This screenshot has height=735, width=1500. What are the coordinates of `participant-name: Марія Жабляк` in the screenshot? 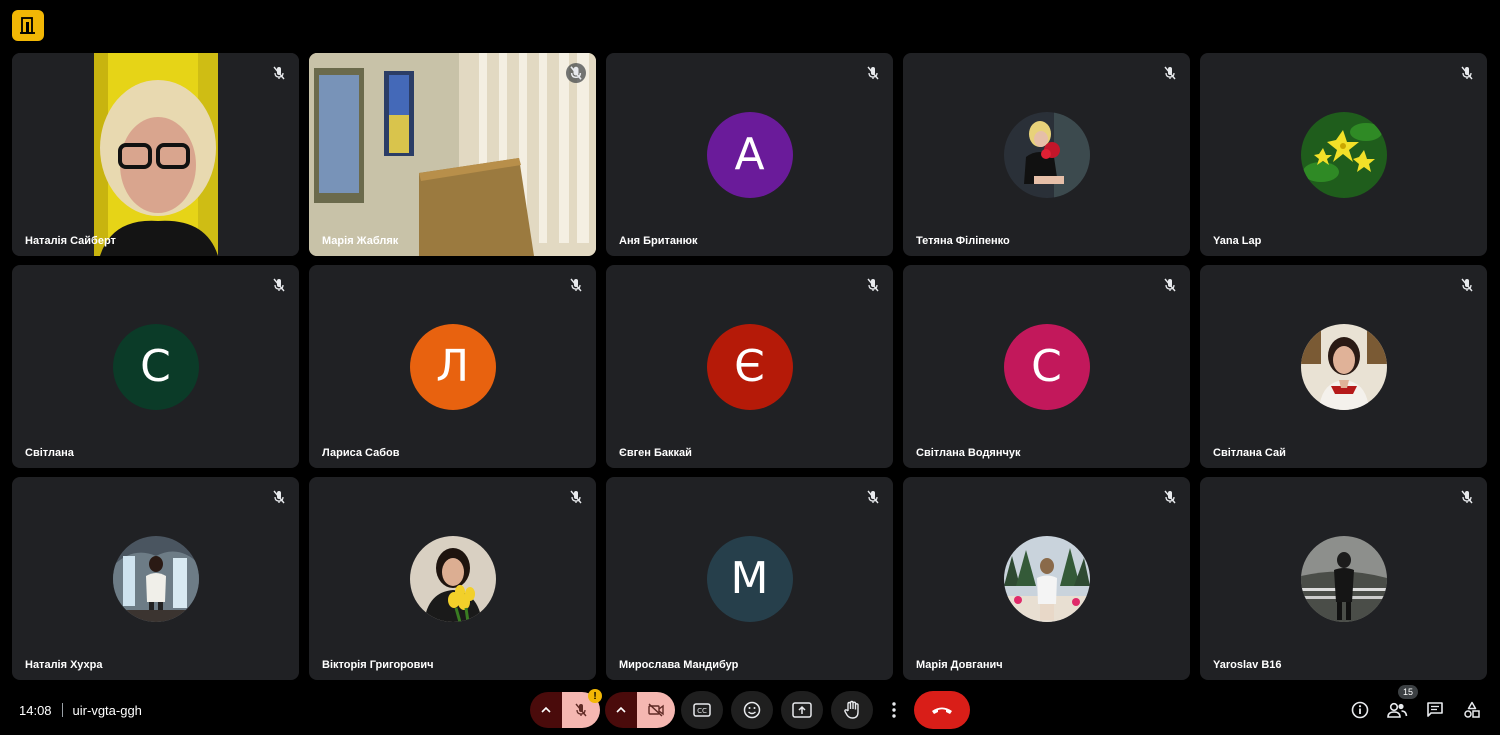 It's located at (360, 241).